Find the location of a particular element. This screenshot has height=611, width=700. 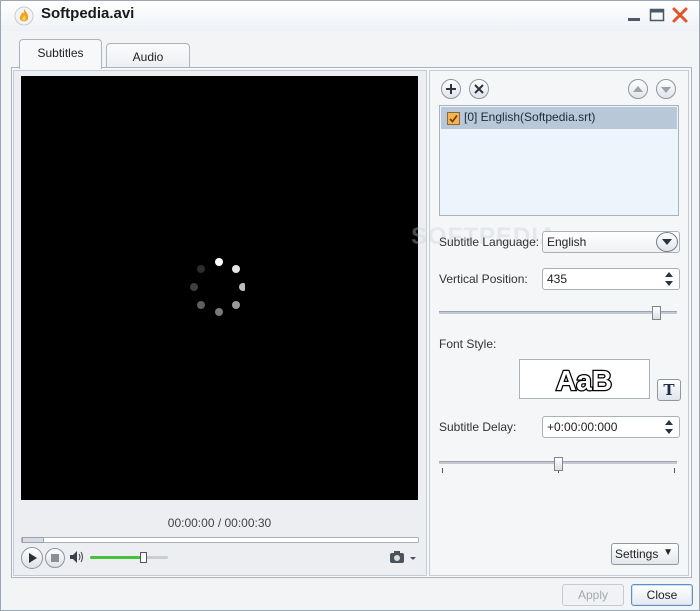

svg-text: AaB is located at coordinates (584, 380).